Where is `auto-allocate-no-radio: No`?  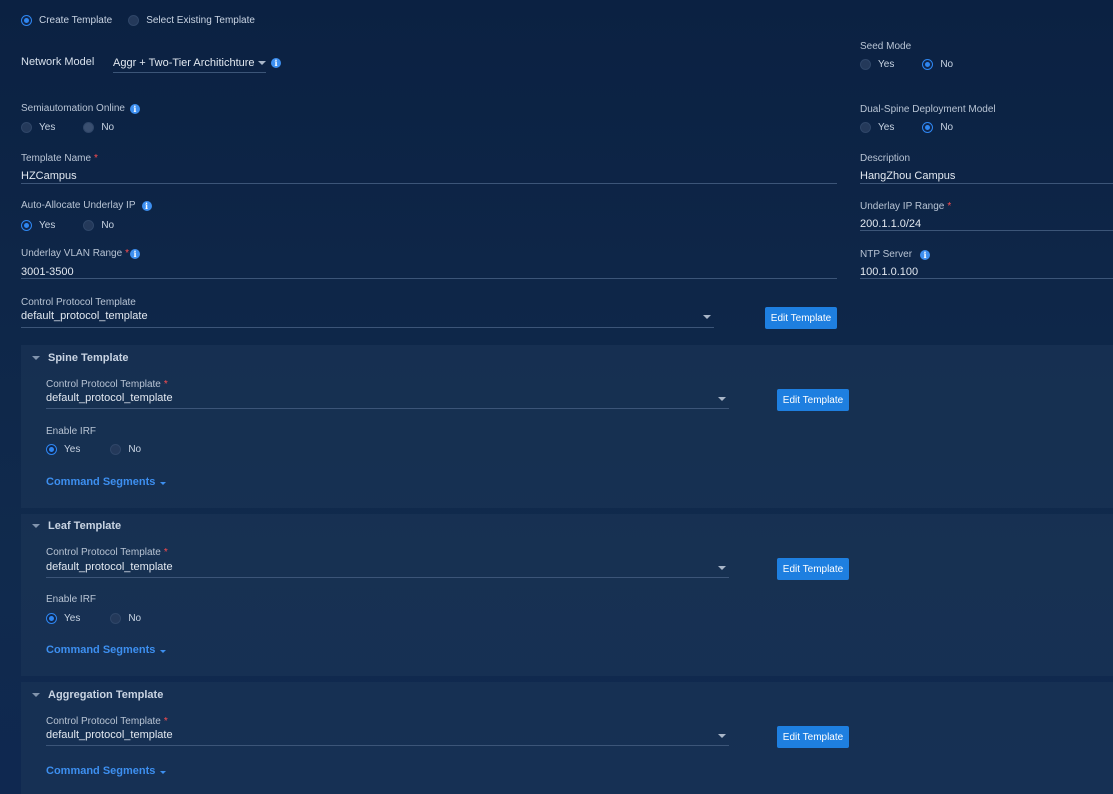 auto-allocate-no-radio: No is located at coordinates (98, 225).